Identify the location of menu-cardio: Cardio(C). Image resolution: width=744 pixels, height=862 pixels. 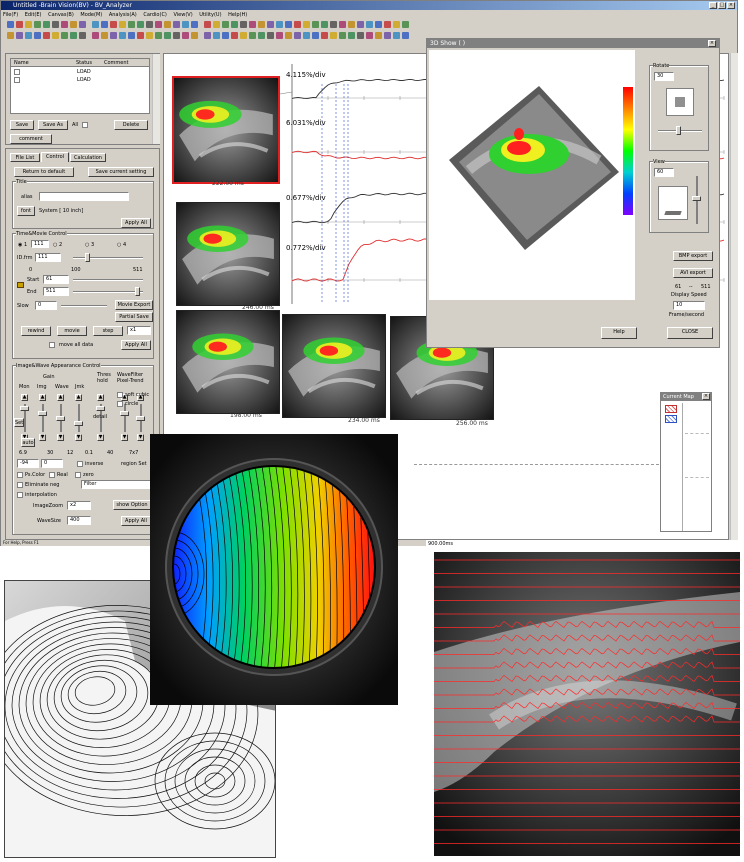
(155, 15).